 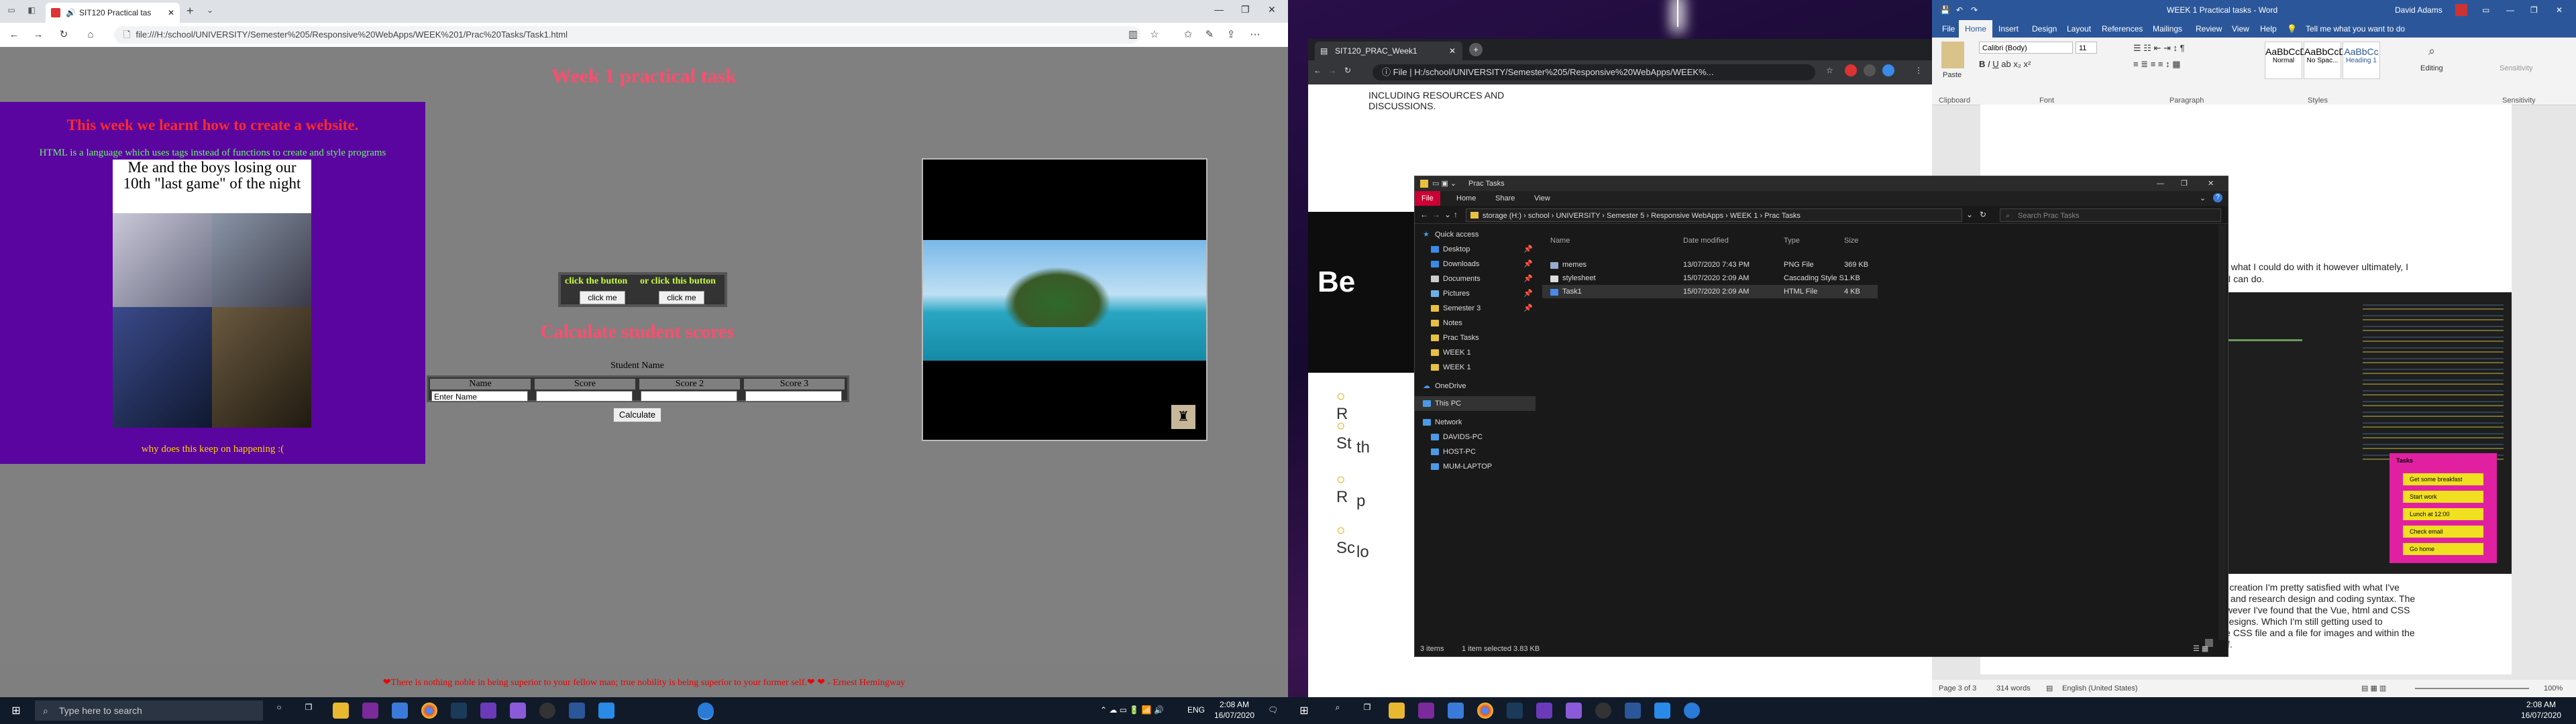 What do you see at coordinates (1475, 467) in the screenshot?
I see `nav-mum-laptop: MUM-LAPTOP` at bounding box center [1475, 467].